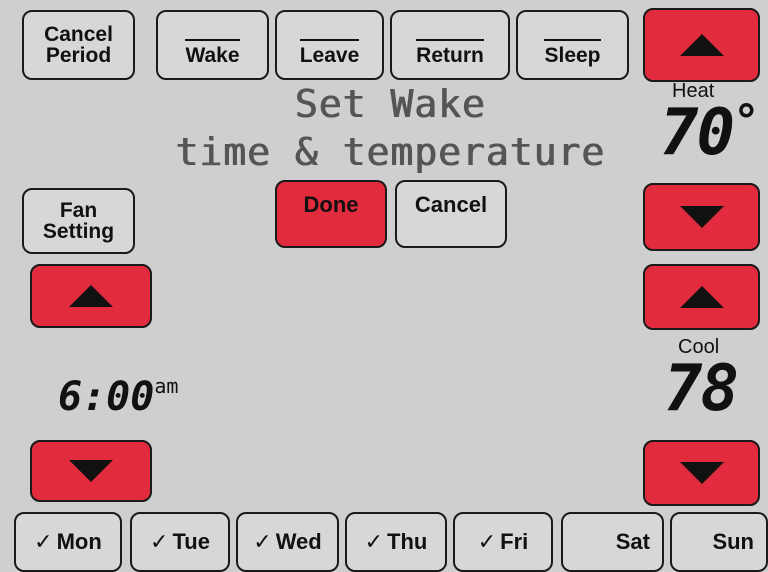  I want to click on day-button-wed: ✓ Wed, so click(287, 542).